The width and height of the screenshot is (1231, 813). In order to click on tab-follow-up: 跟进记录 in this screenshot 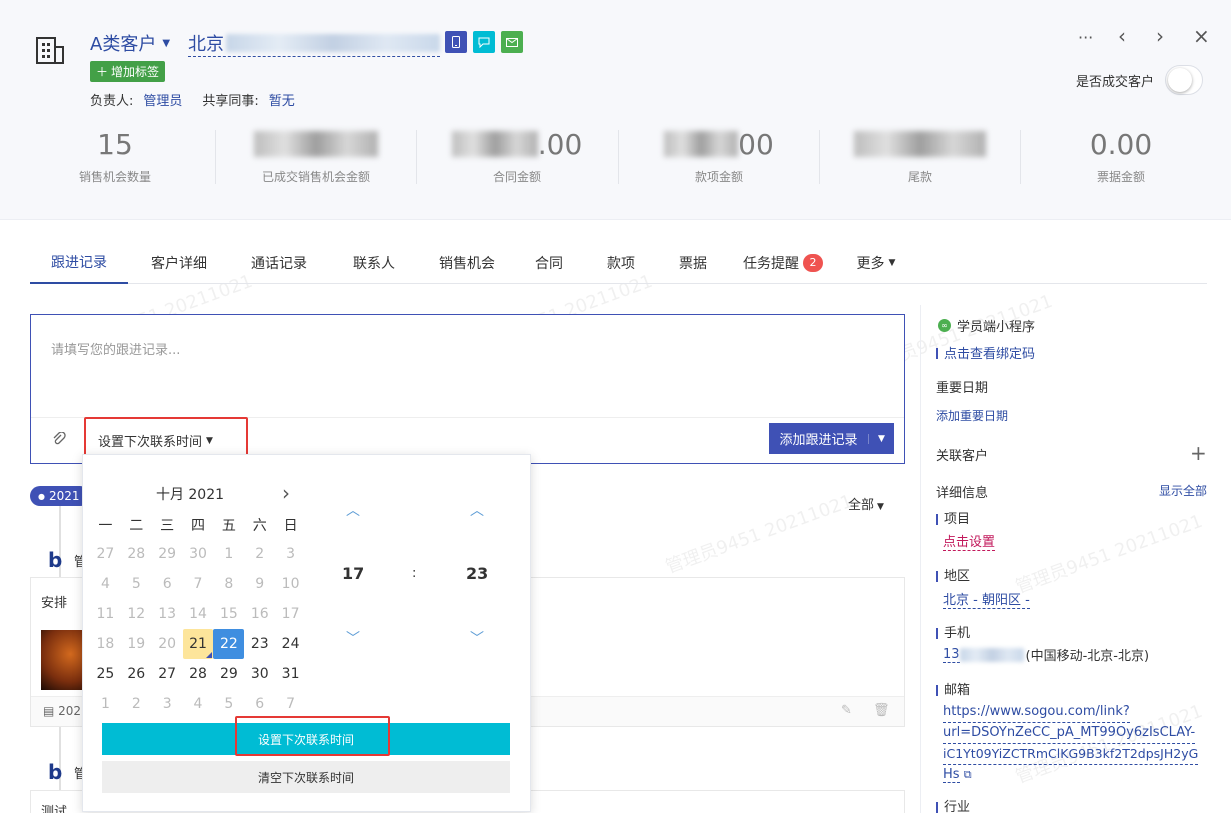, I will do `click(79, 263)`.